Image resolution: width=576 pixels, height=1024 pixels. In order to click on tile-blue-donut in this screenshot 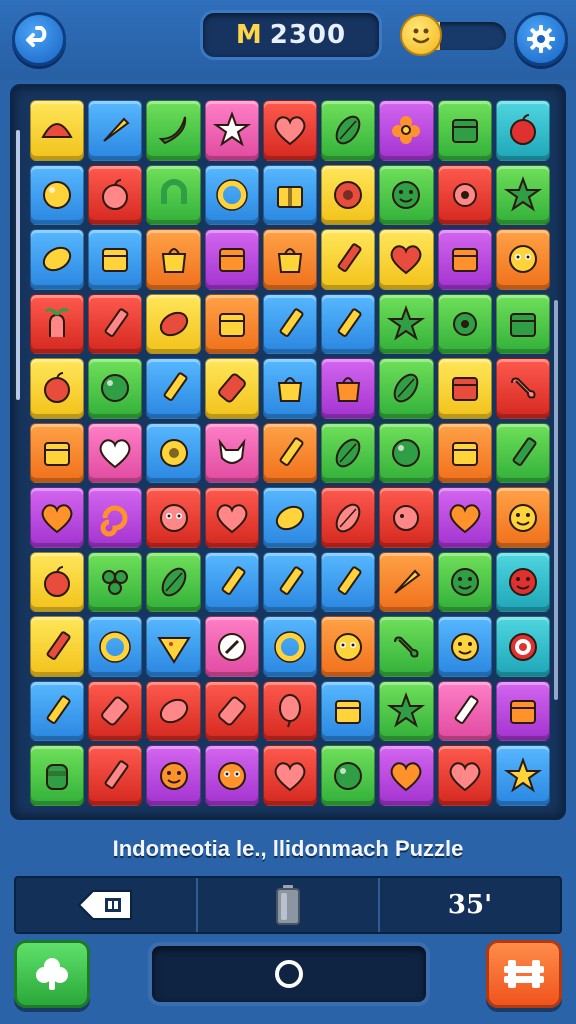, I will do `click(173, 453)`.